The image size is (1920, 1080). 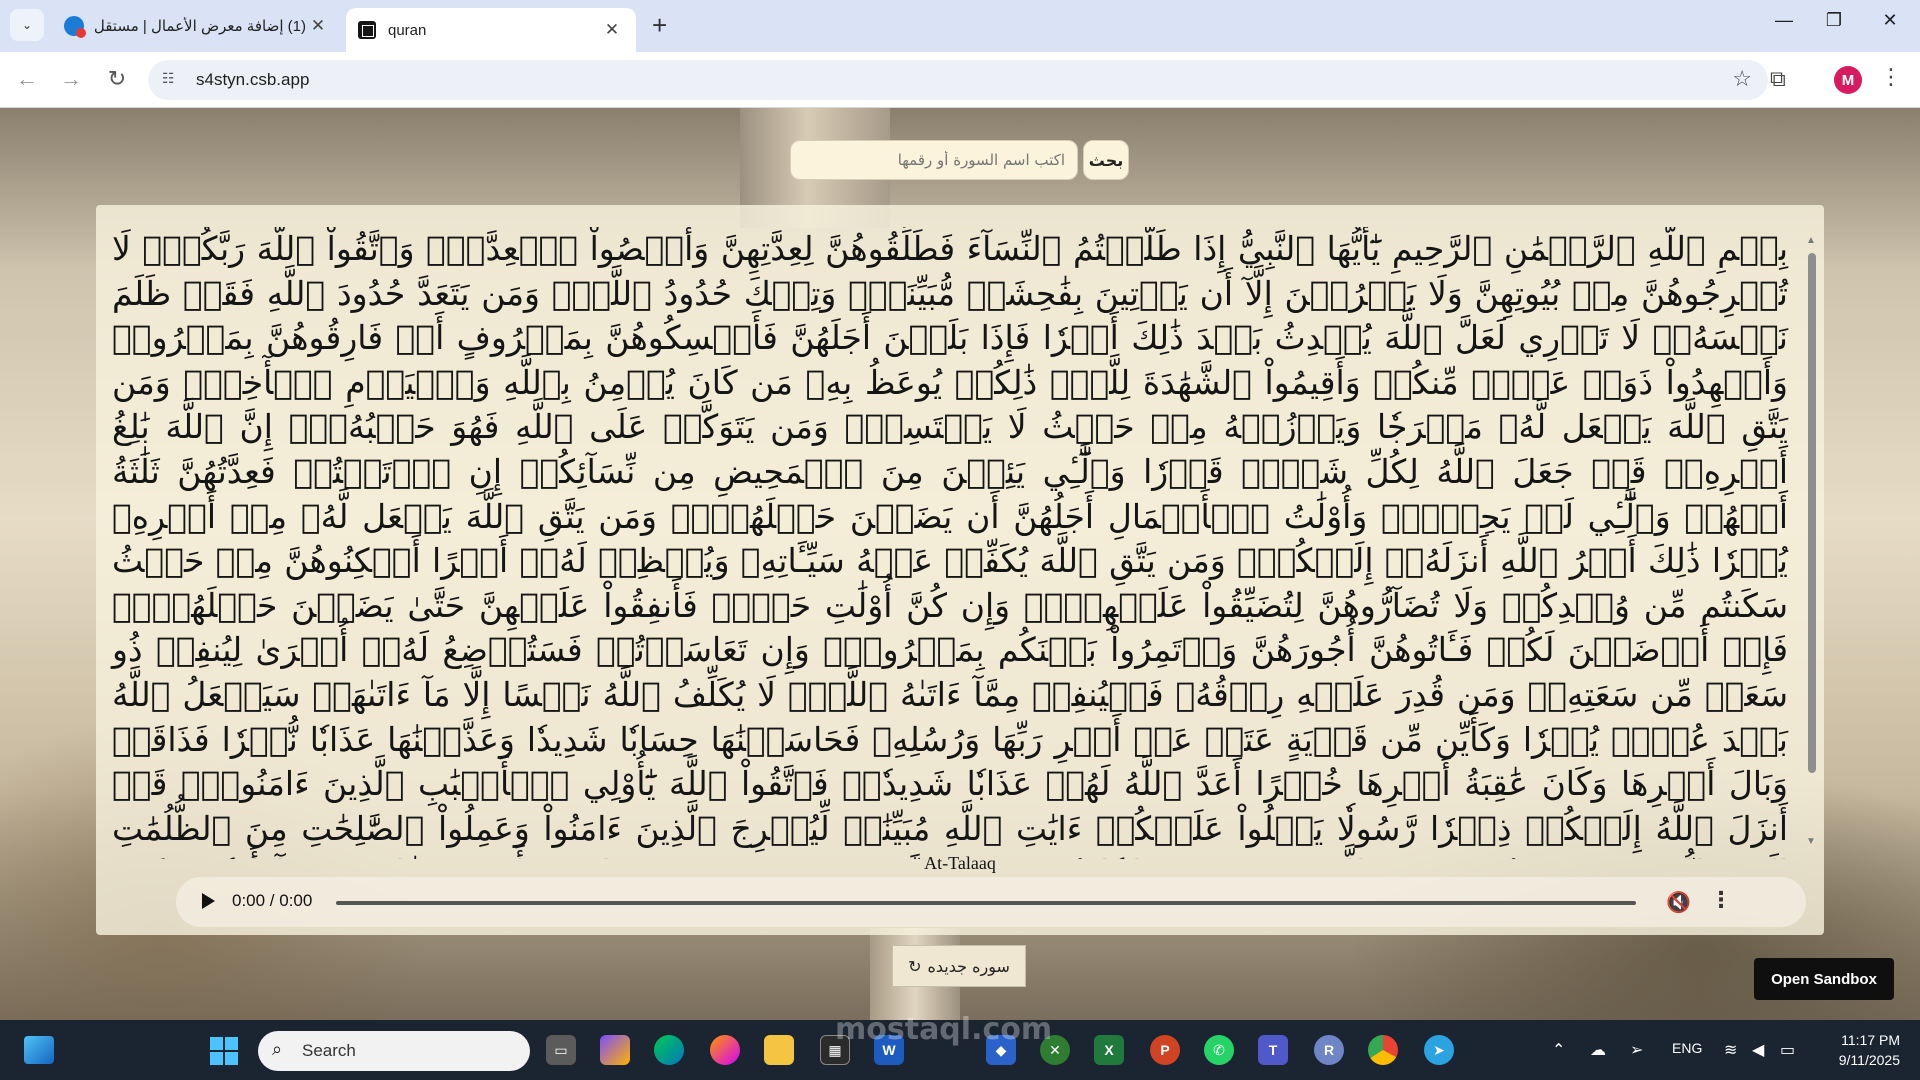 I want to click on open-sandbox-button: Open Sandbox, so click(x=1824, y=979).